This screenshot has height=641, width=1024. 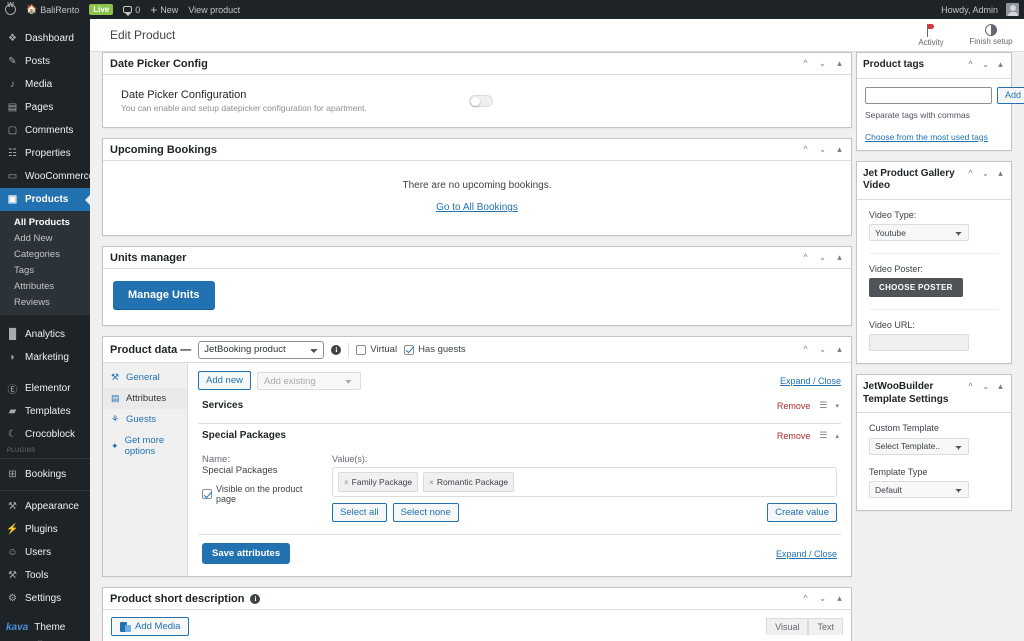 I want to click on sidebar-item-dashboard: ❖ Dashboard, so click(x=45, y=38).